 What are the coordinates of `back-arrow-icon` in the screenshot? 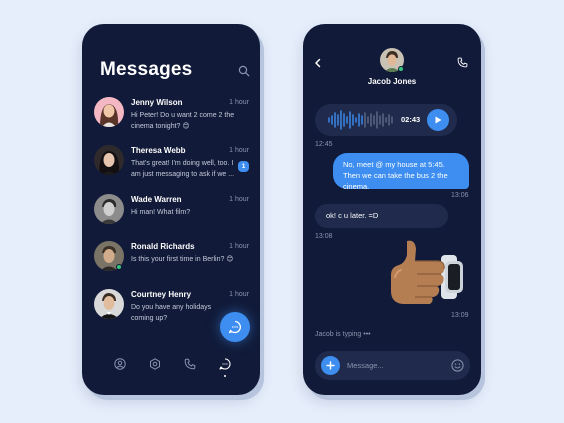 It's located at (318, 61).